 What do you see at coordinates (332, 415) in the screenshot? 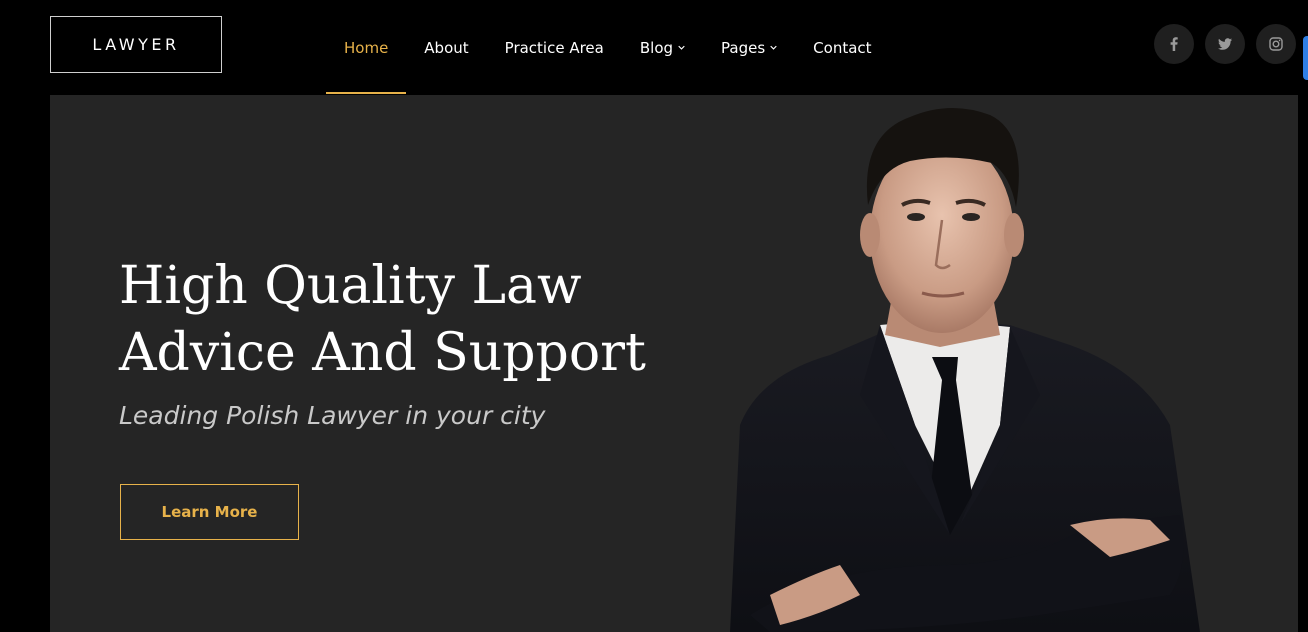
I see `hero-subtitle: Leading Polish Lawyer in your city` at bounding box center [332, 415].